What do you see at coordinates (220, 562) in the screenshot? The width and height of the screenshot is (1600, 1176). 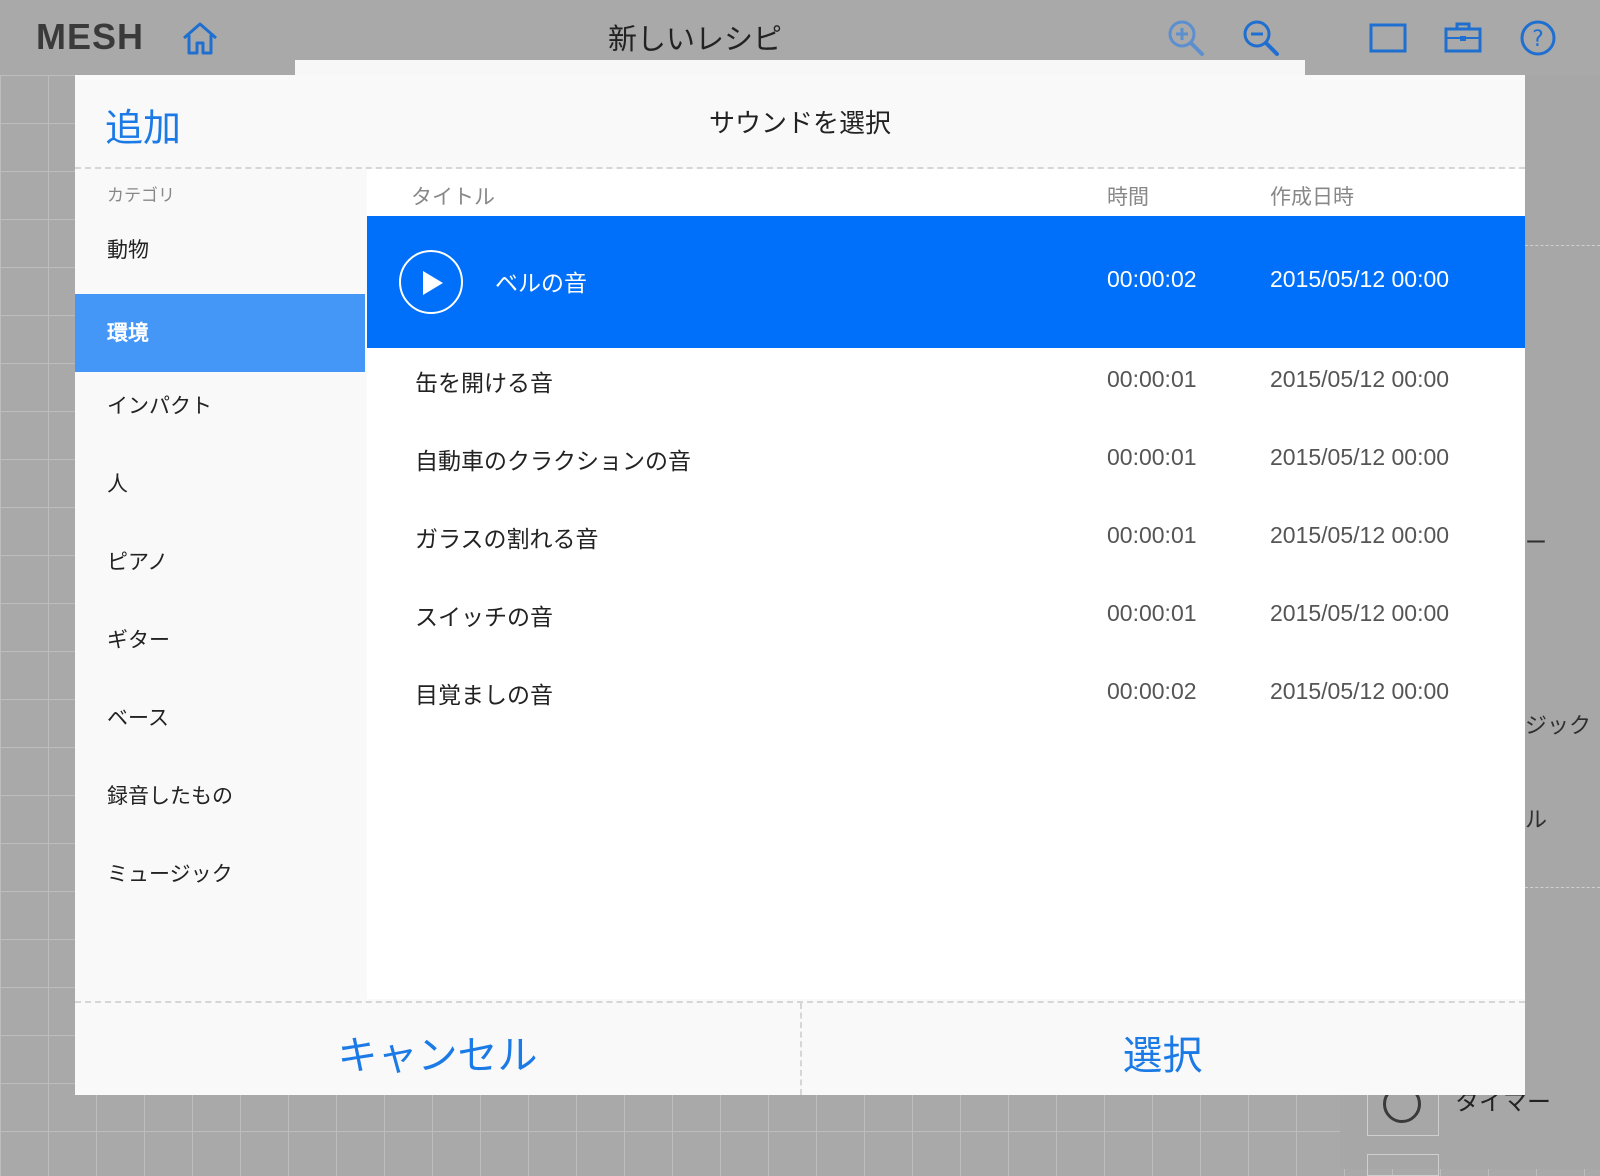 I see `category-piano: ピアノ` at bounding box center [220, 562].